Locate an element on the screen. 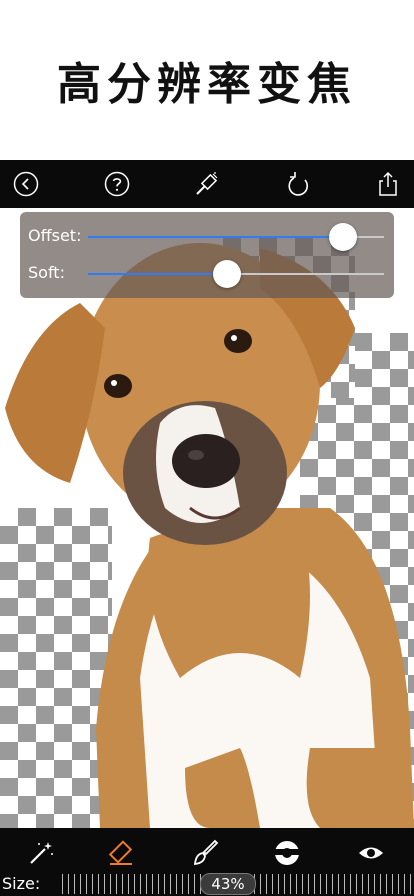 The height and width of the screenshot is (896, 414). mask-tool is located at coordinates (287, 853).